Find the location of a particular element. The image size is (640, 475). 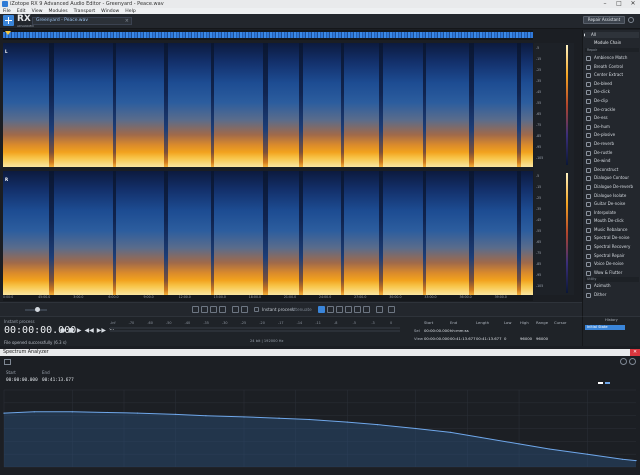

sel-start-value: 00:00:00.000 is located at coordinates (437, 330).